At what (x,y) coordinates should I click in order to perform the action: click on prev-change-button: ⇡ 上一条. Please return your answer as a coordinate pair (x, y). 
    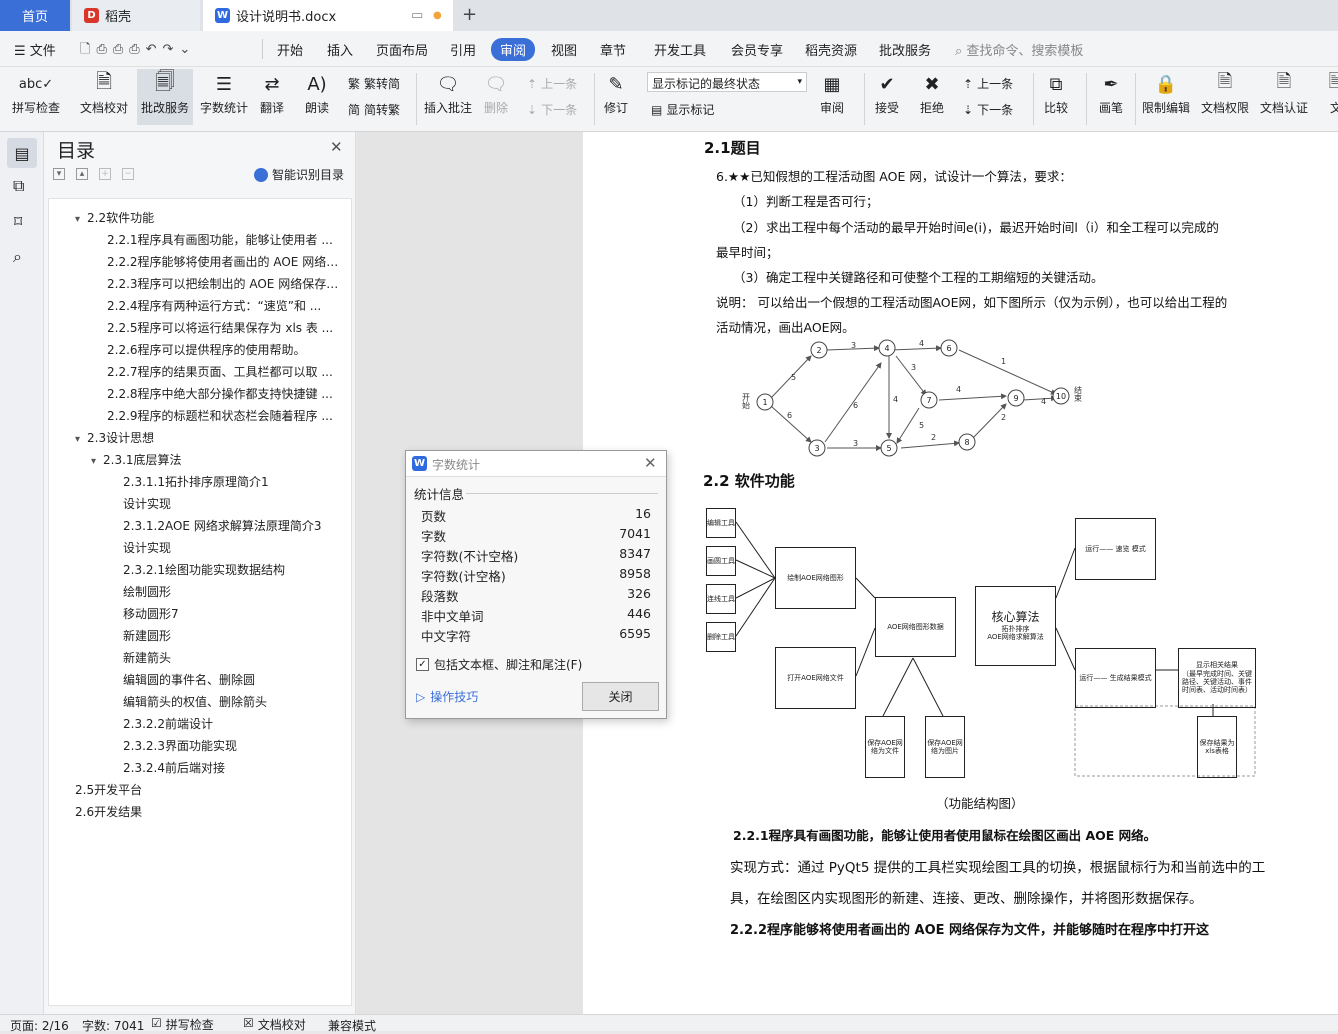
    Looking at the image, I should click on (988, 83).